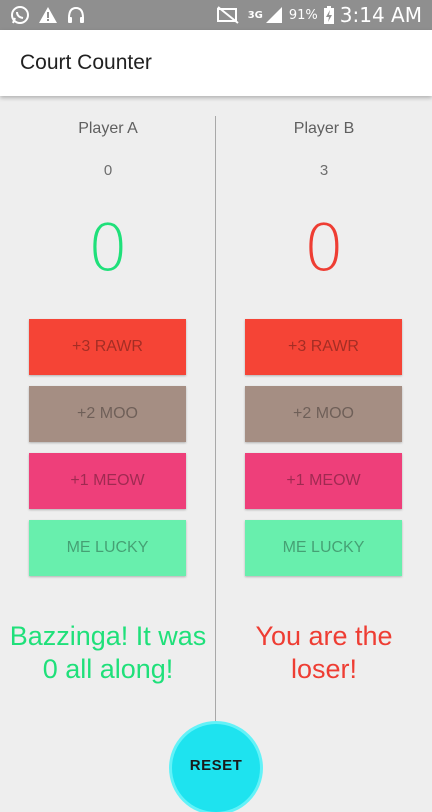 This screenshot has height=812, width=432. I want to click on player-b-small-score: 3, so click(324, 170).